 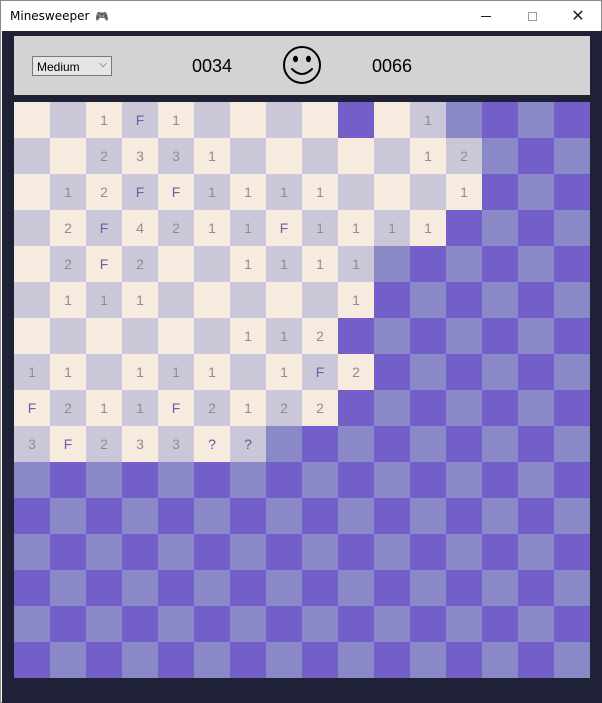 What do you see at coordinates (532, 16) in the screenshot?
I see `maximize-button` at bounding box center [532, 16].